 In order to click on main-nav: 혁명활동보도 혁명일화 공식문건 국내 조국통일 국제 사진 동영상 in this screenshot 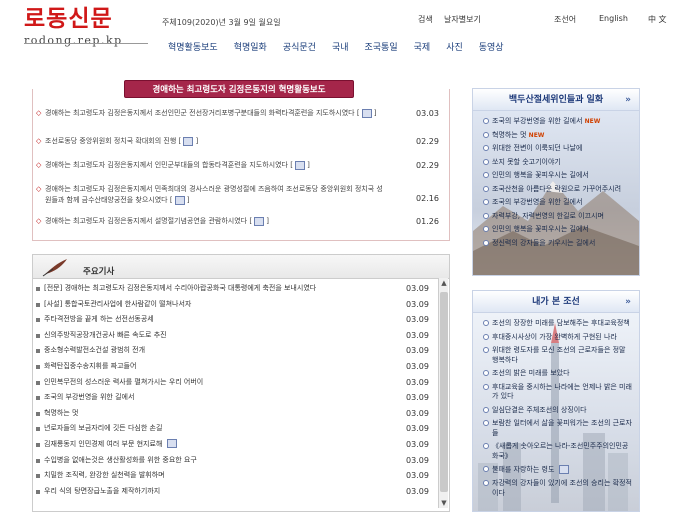, I will do `click(336, 46)`.